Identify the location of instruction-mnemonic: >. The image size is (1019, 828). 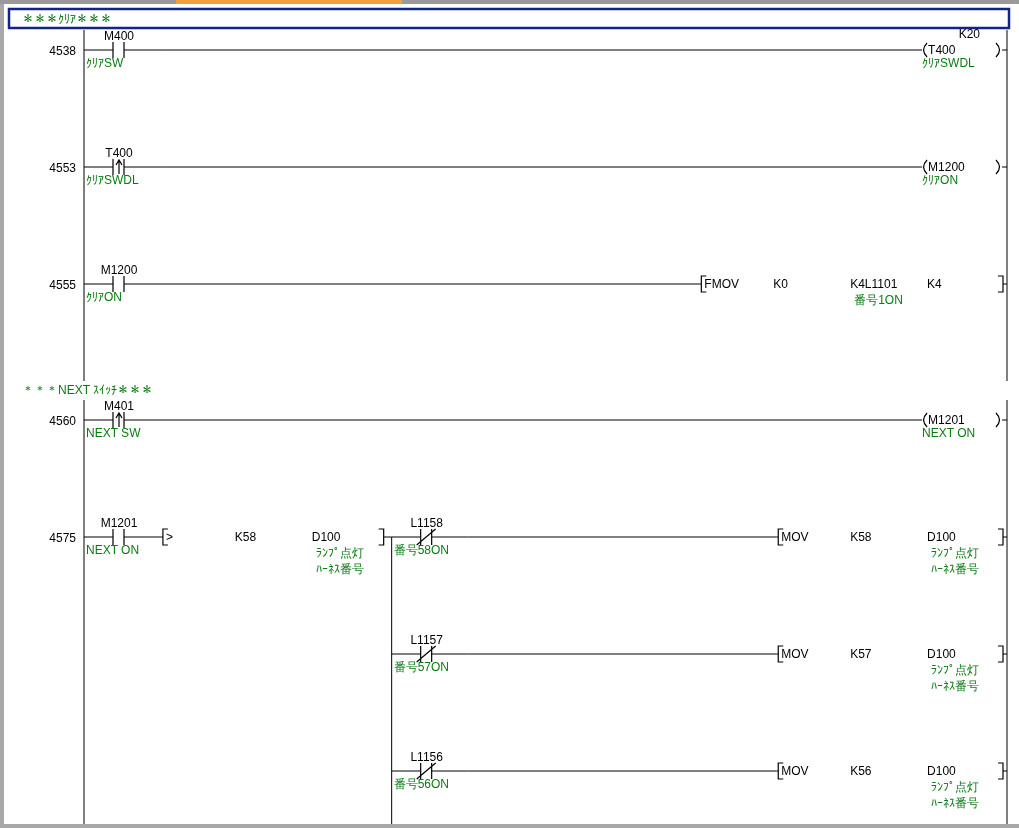
(169, 537).